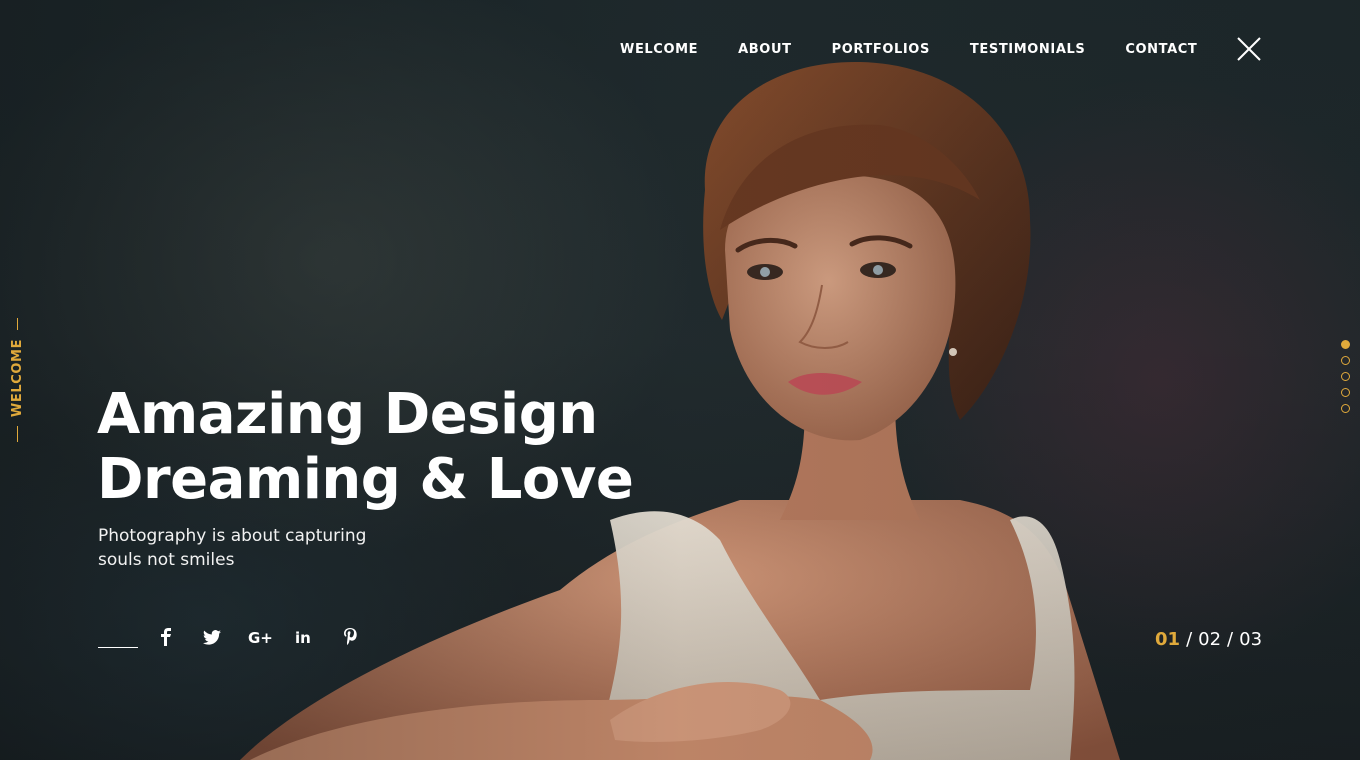 This screenshot has width=1360, height=760. What do you see at coordinates (303, 637) in the screenshot?
I see `svg-text: in` at bounding box center [303, 637].